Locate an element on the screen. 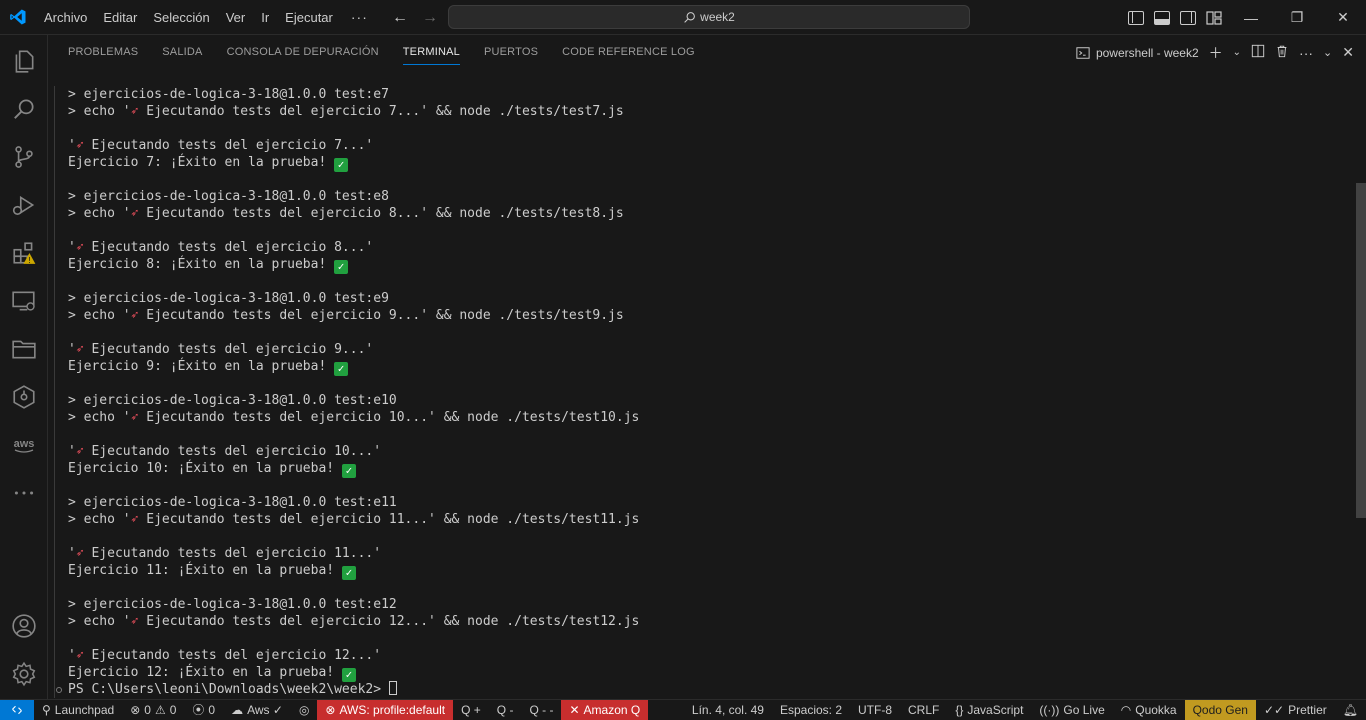 This screenshot has width=1366, height=720. close-panel-icon: ✕ is located at coordinates (1348, 52).